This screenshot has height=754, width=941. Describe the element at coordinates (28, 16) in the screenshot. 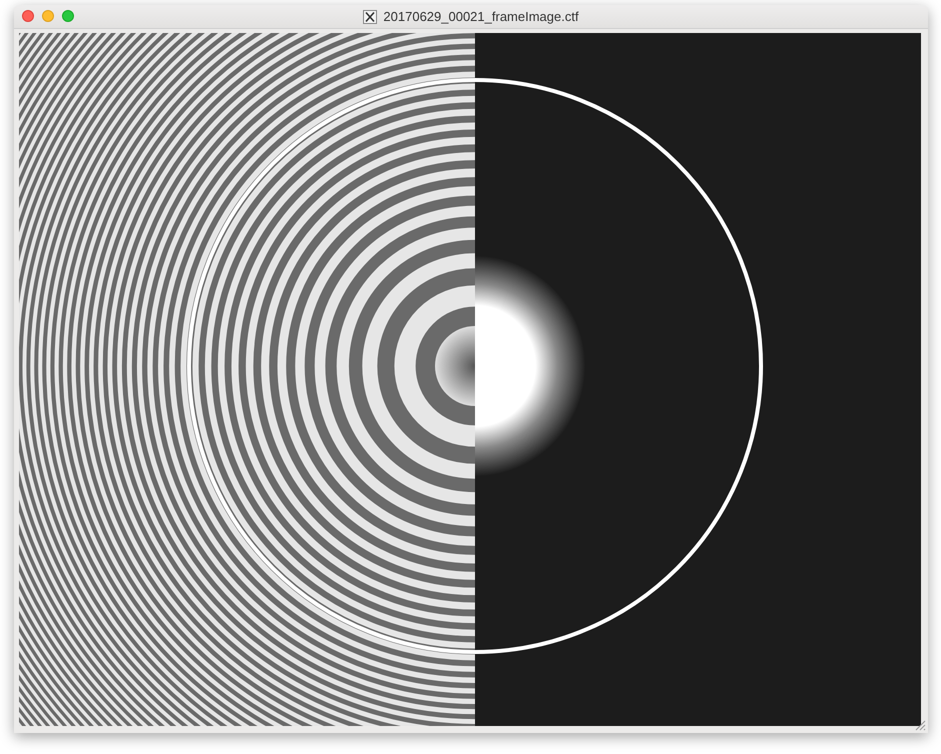

I see `close-icon` at that location.